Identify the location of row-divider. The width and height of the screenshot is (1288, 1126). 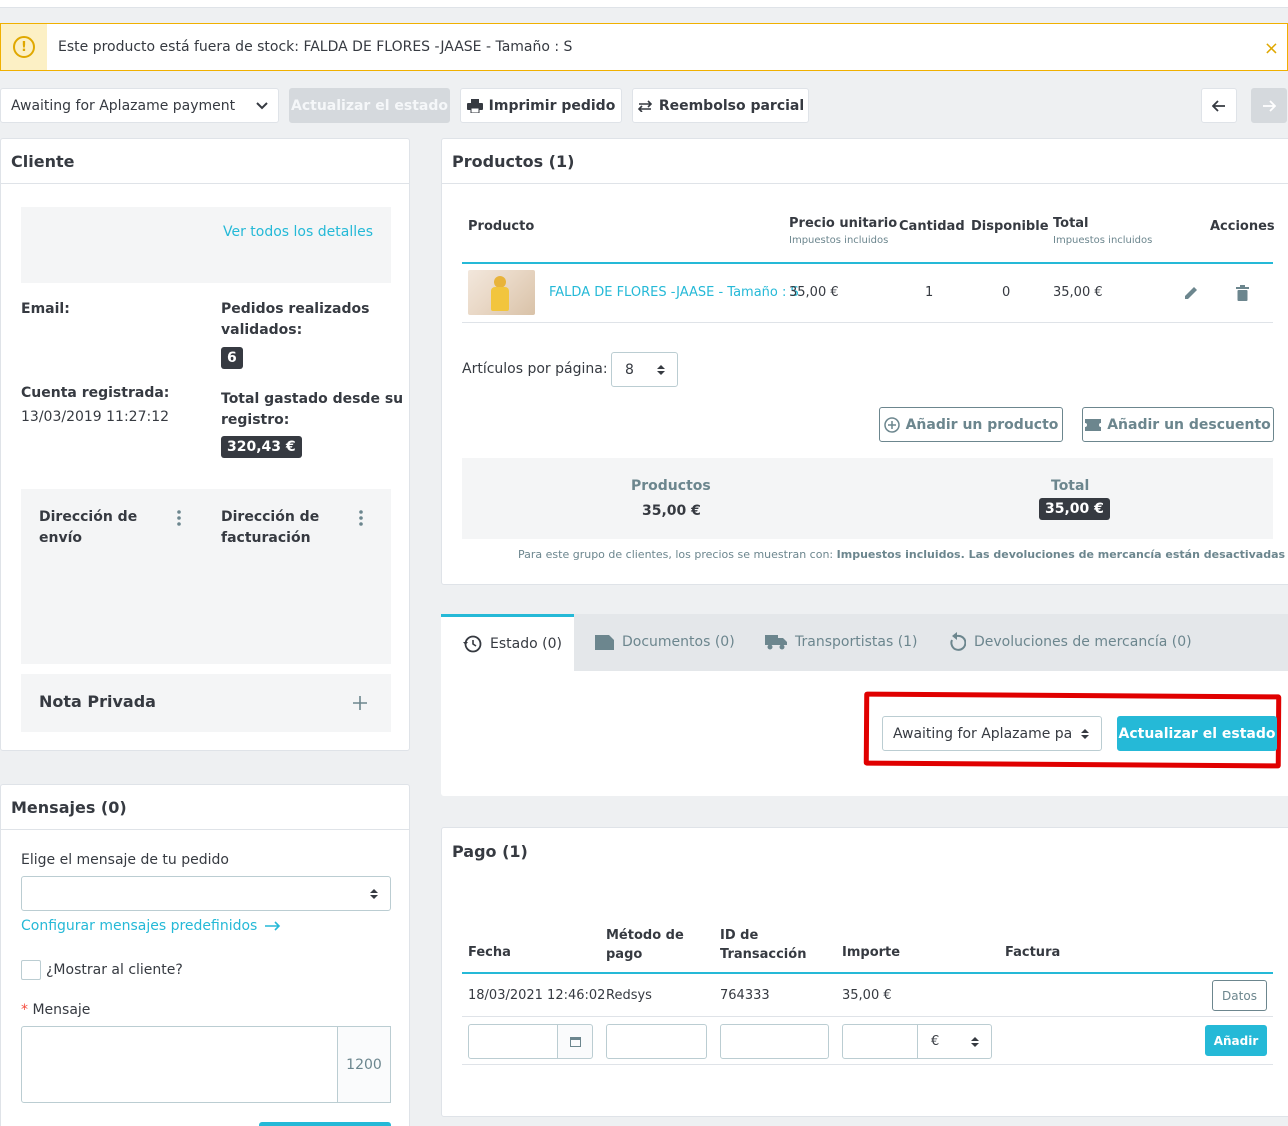
(867, 322).